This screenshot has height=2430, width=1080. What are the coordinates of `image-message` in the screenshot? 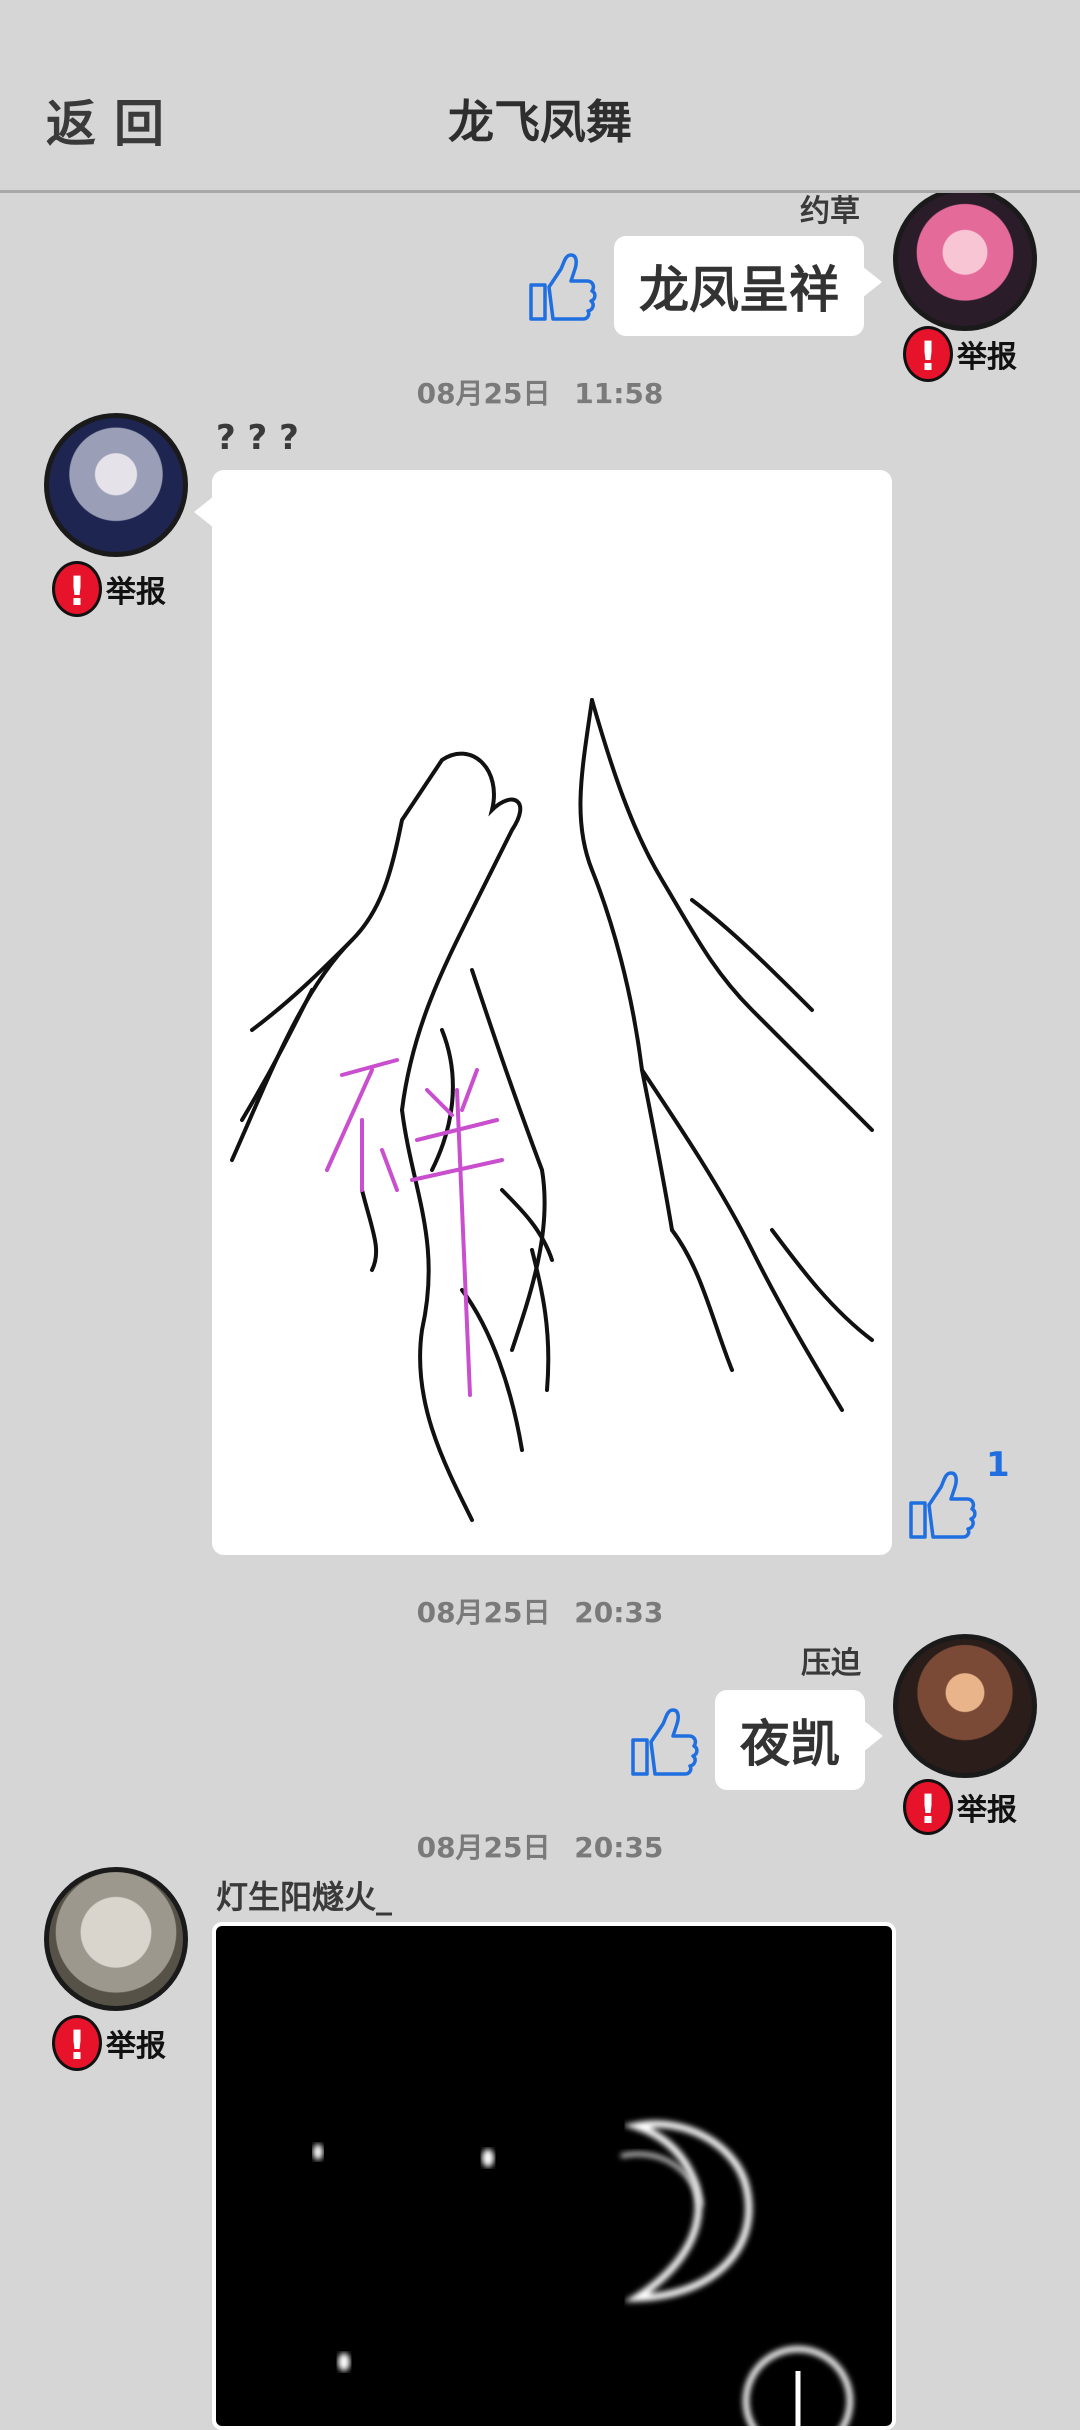 It's located at (554, 2176).